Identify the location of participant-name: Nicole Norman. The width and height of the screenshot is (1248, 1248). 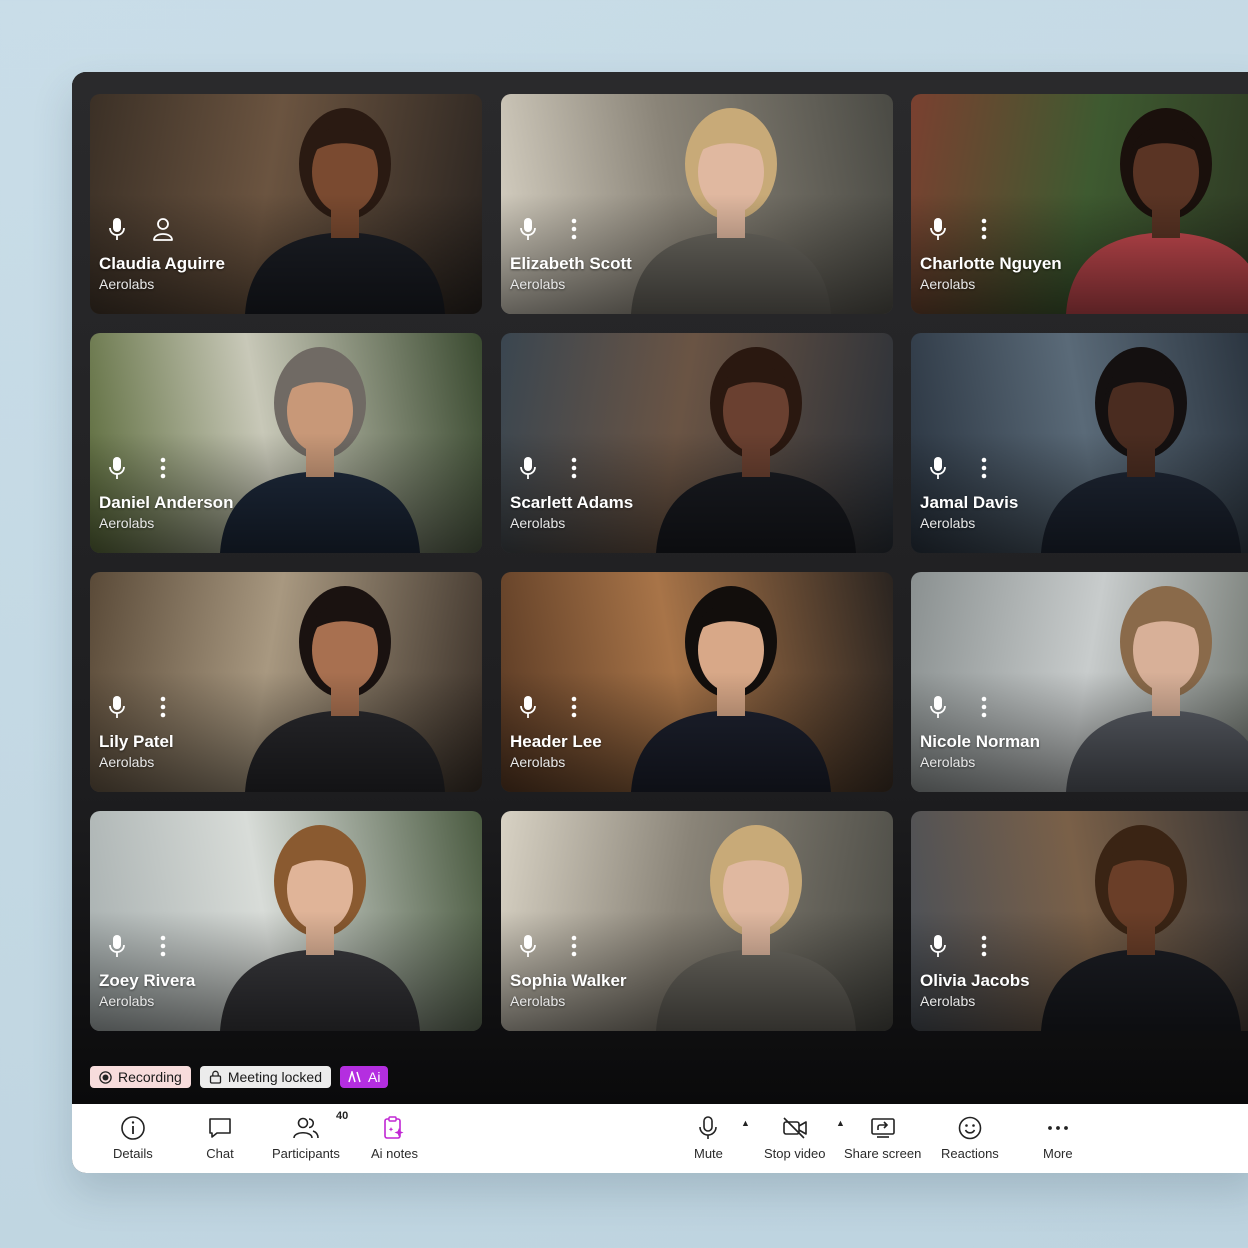
(980, 741).